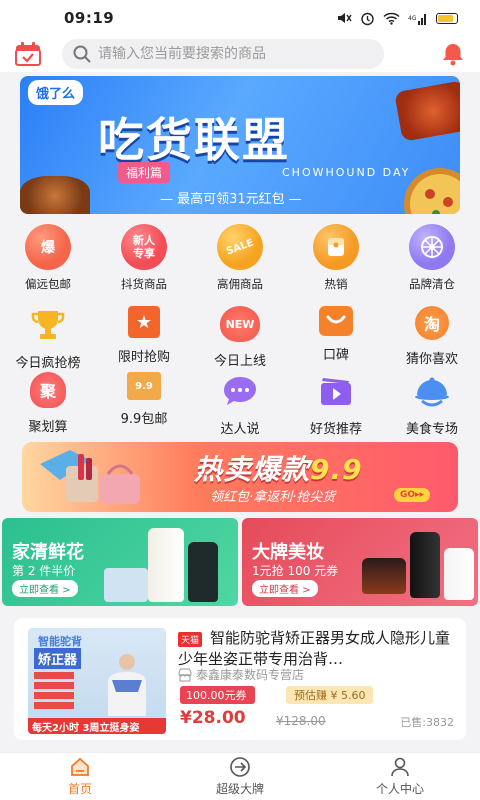 This screenshot has height=800, width=480. I want to click on category-item-good-picks: 好货推荐, so click(336, 404).